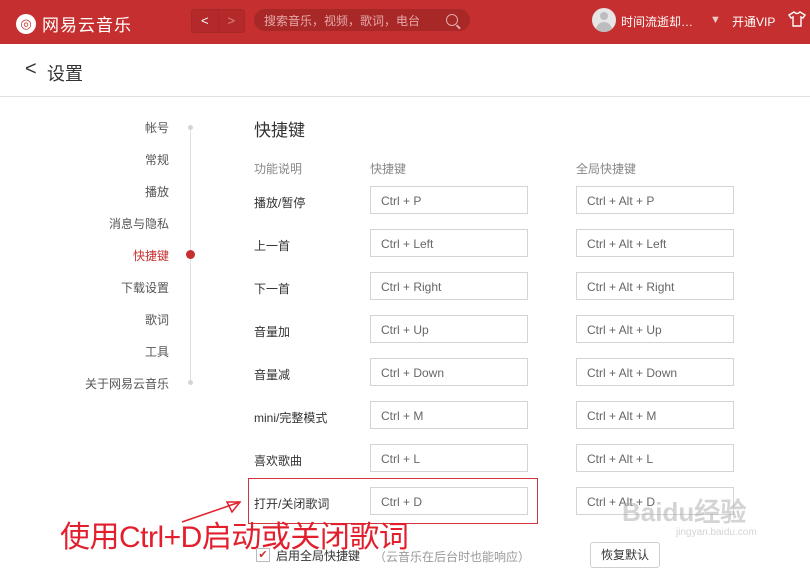 This screenshot has height=573, width=810. Describe the element at coordinates (449, 286) in the screenshot. I see `shortcut-field-next: Ctrl + Right` at that location.